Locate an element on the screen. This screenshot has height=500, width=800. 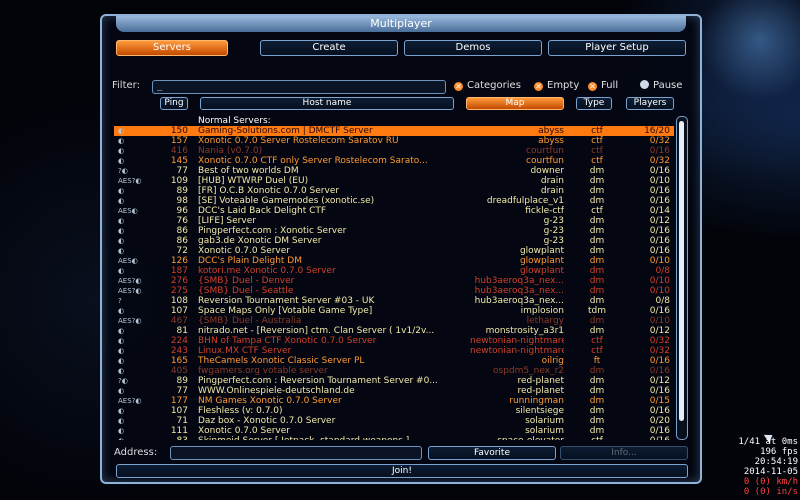
server-host-name: Xonotic 0.7.0 Server is located at coordinates (244, 431).